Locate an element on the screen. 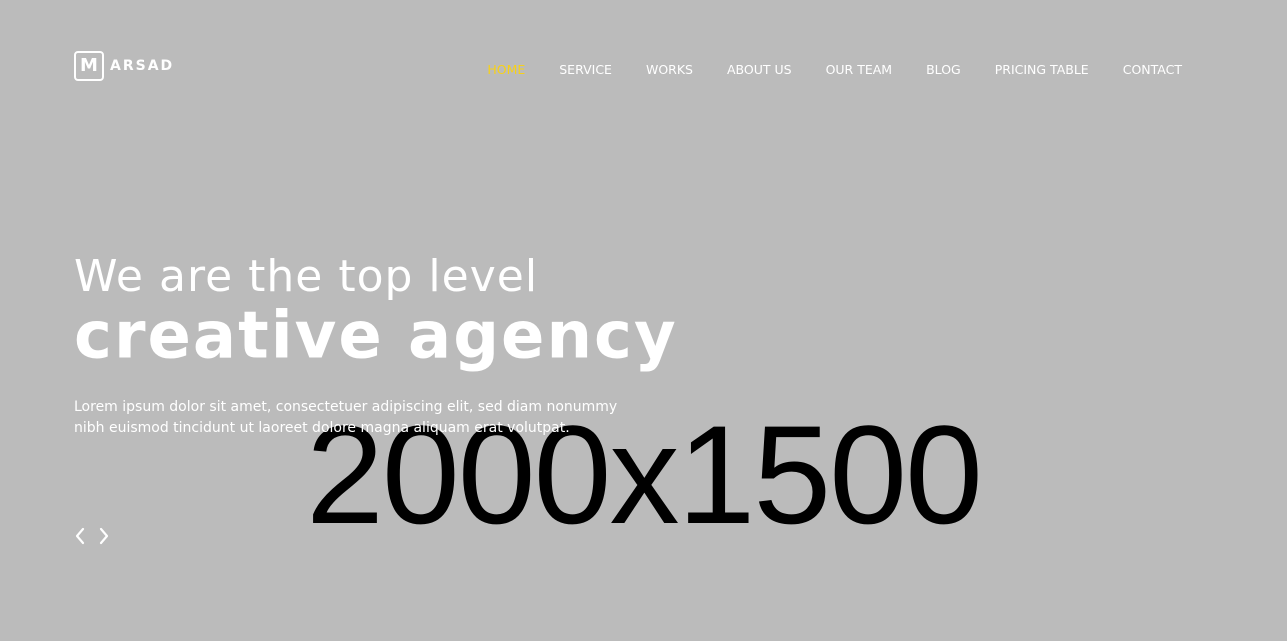 Image resolution: width=1287 pixels, height=641 pixels. nav-item-blog: BLOG is located at coordinates (943, 69).